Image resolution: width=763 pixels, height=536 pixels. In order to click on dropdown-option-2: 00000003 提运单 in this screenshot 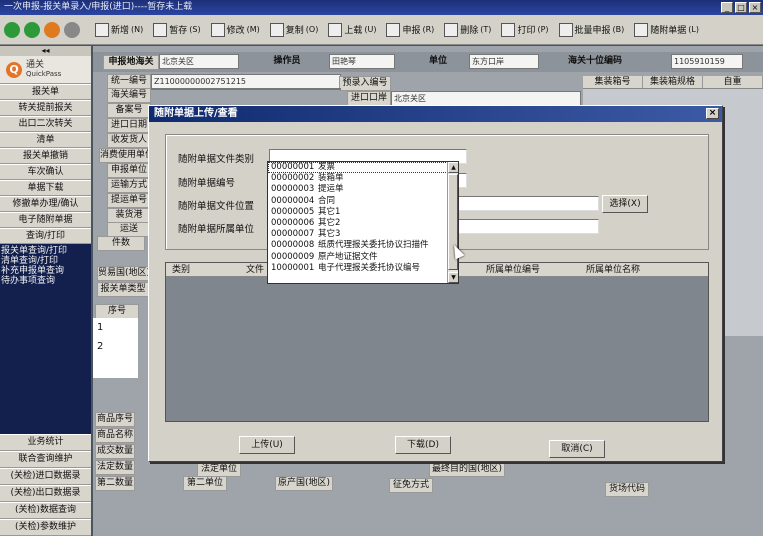, I will do `click(363, 189)`.